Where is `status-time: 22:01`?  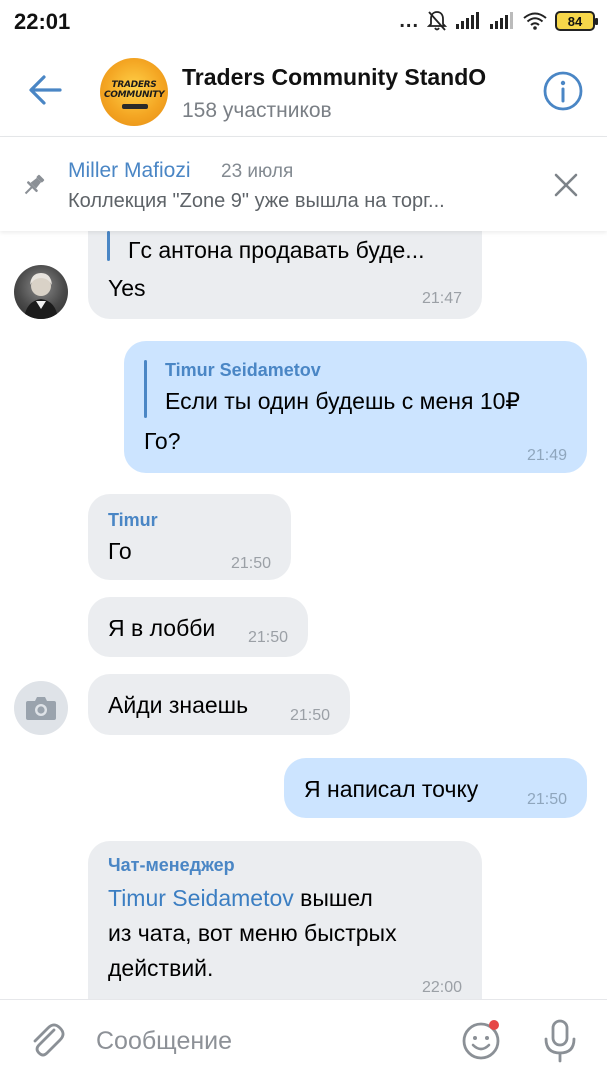
status-time: 22:01 is located at coordinates (42, 21).